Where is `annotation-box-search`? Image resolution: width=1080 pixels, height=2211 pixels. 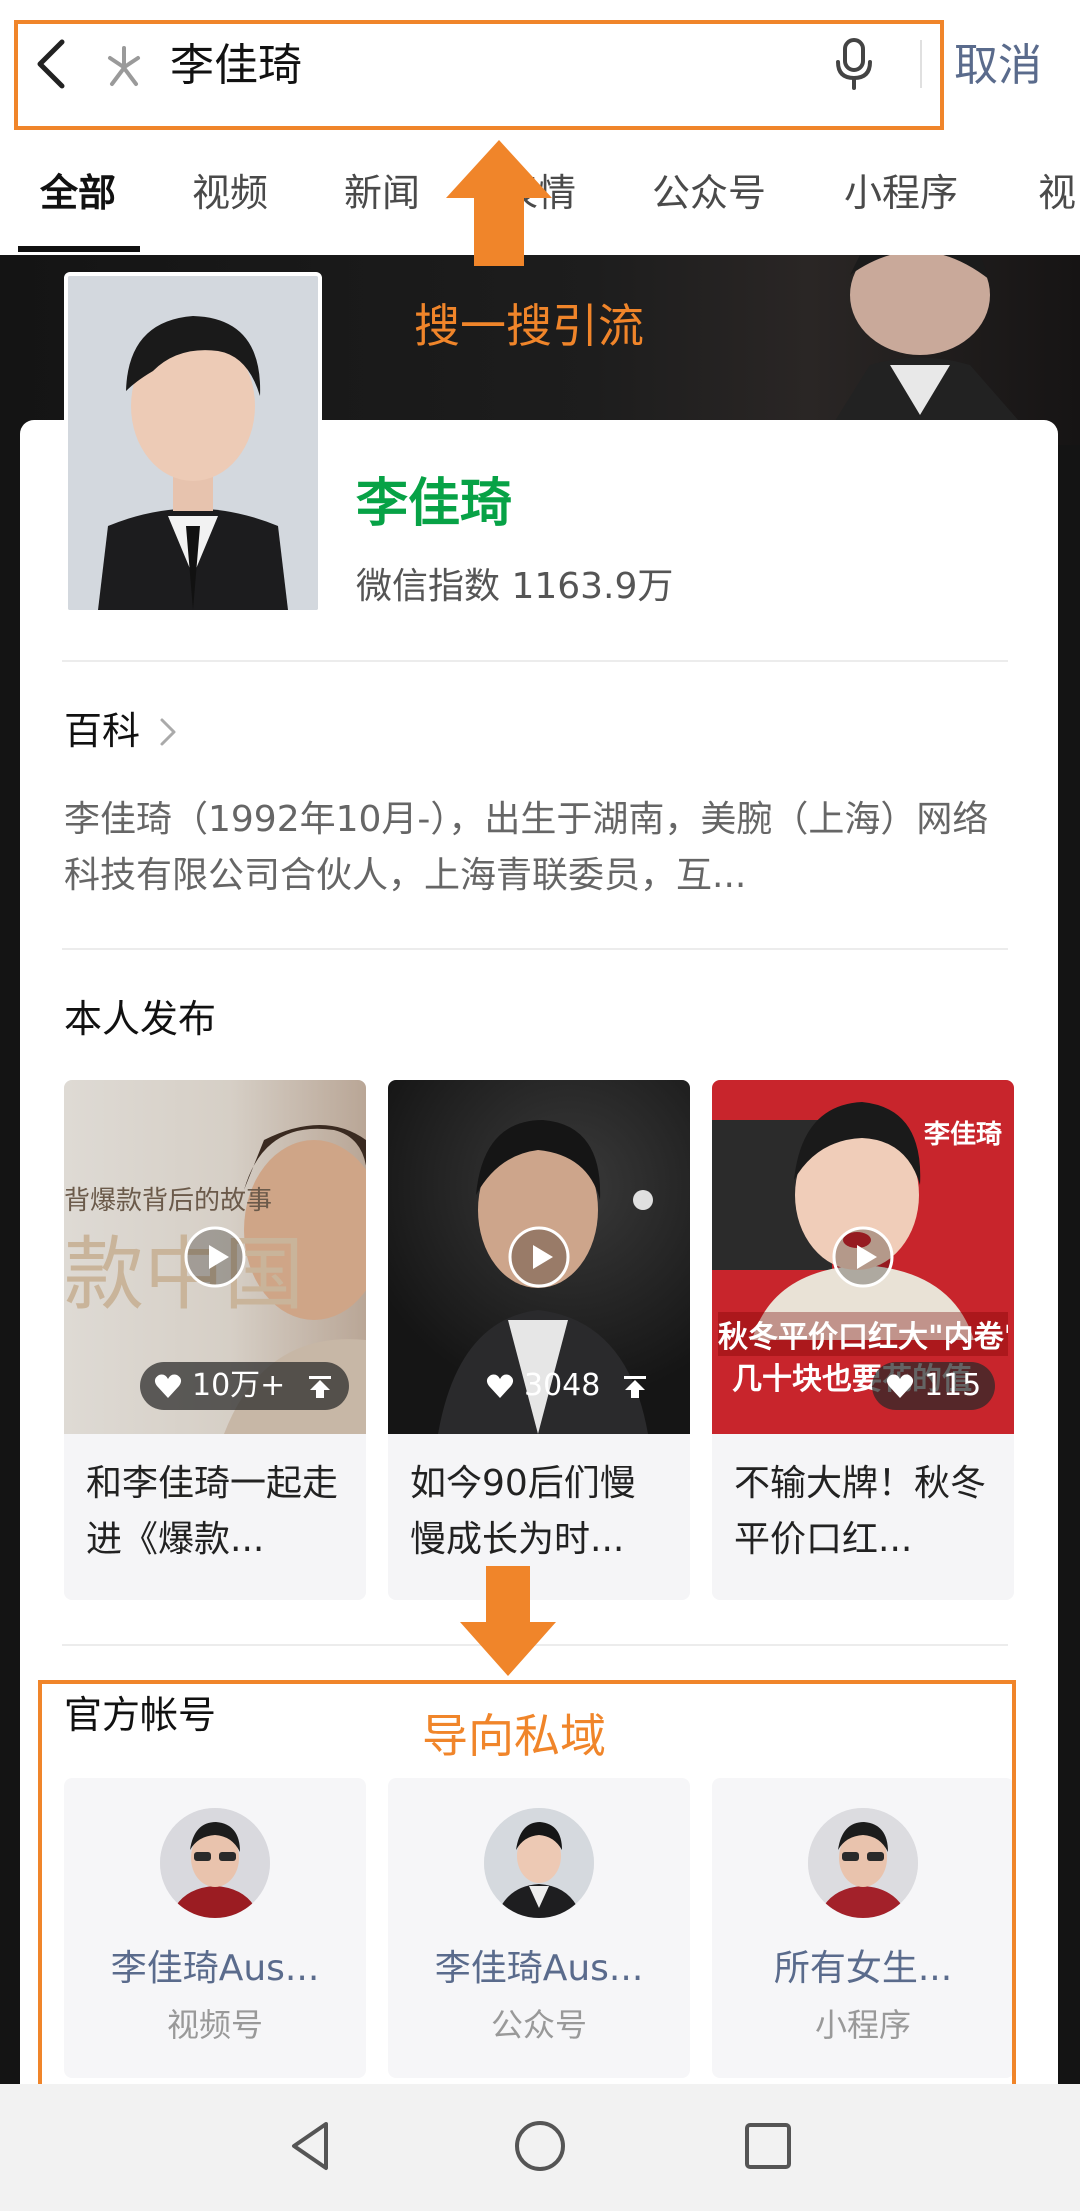
annotation-box-search is located at coordinates (479, 75).